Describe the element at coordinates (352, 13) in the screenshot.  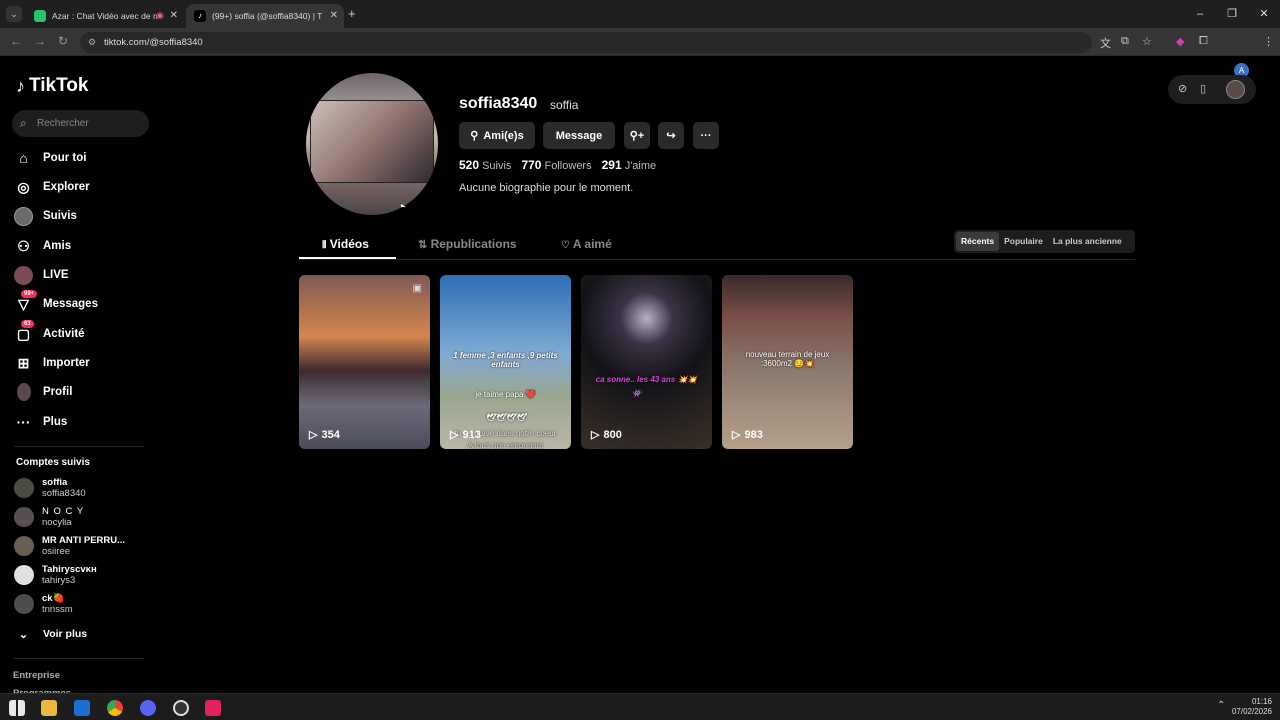
I see `new-tab-icon: +` at that location.